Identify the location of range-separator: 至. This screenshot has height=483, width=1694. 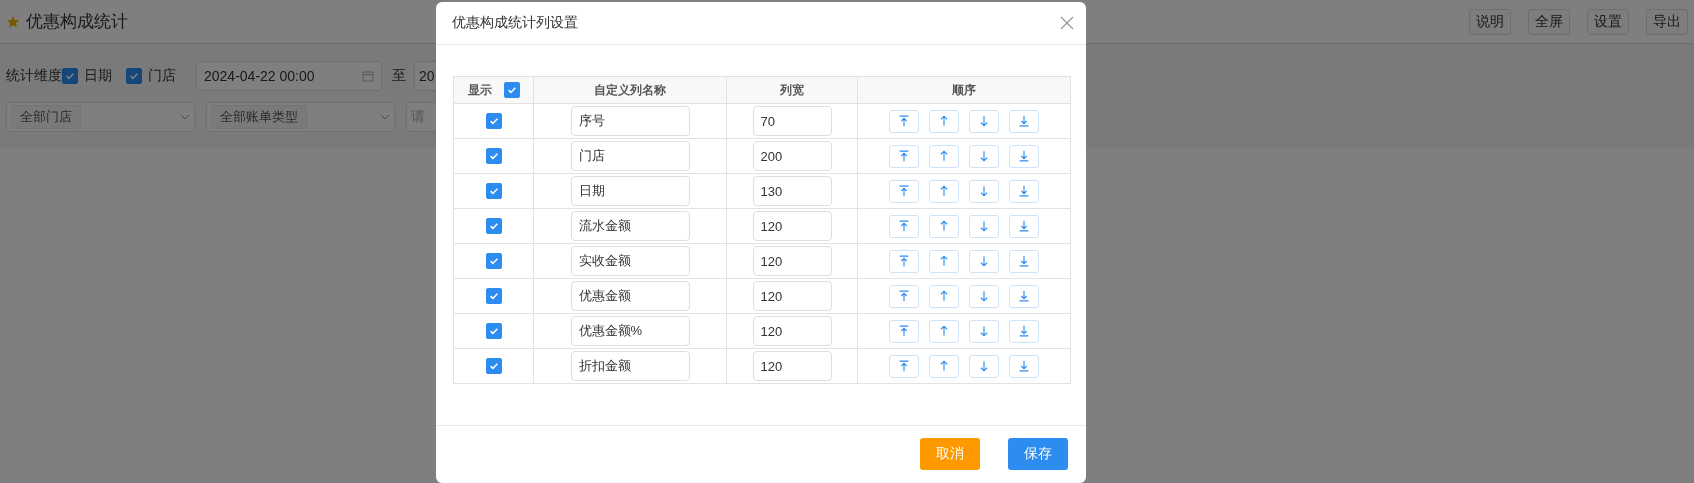
(399, 76).